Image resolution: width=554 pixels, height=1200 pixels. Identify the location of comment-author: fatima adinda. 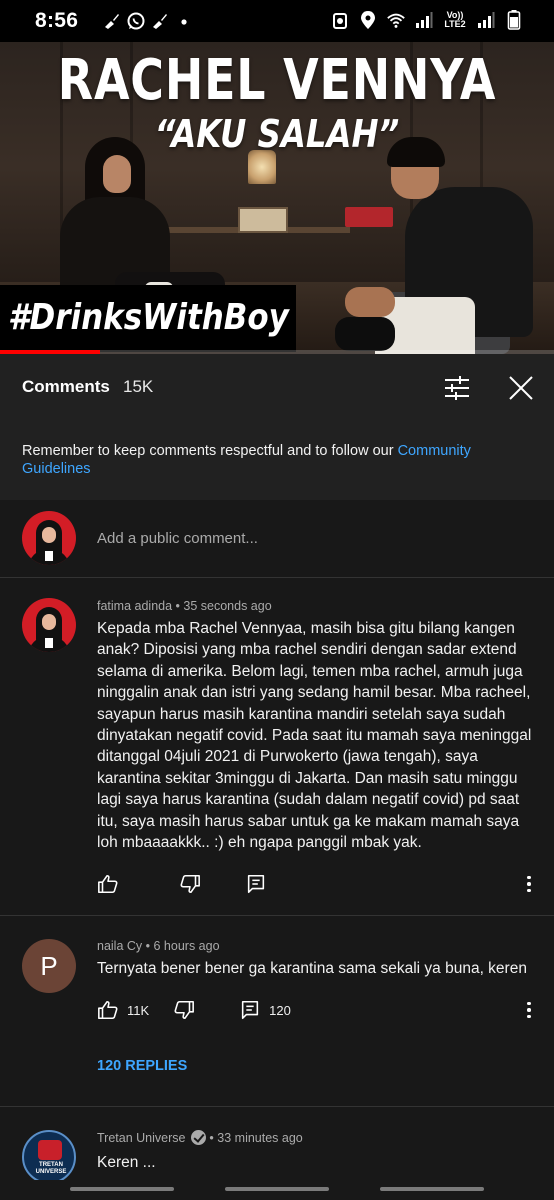
(134, 606).